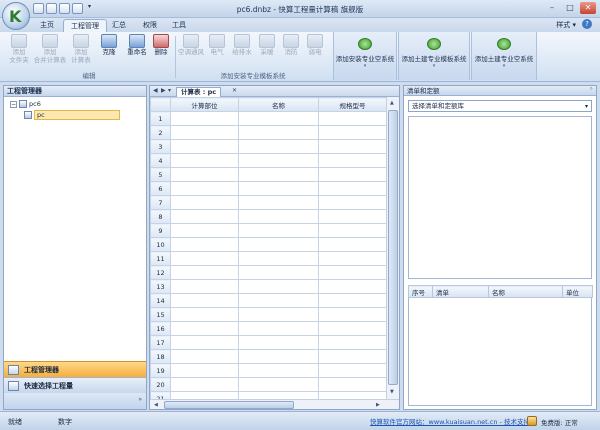  I want to click on tab-list-icon: ▾, so click(169, 90).